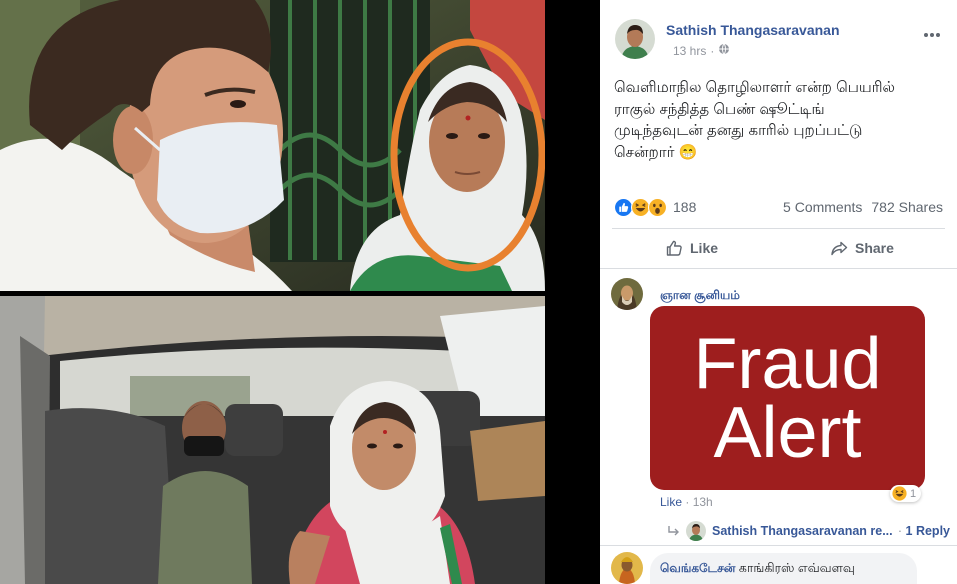 This screenshot has width=957, height=584. What do you see at coordinates (254, 430) in the screenshot?
I see `headrest` at bounding box center [254, 430].